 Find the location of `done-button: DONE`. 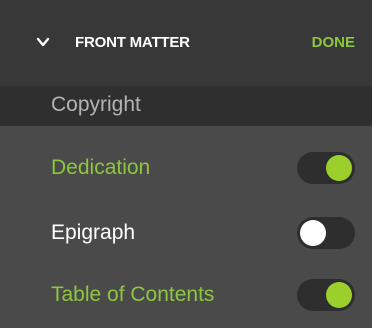

done-button: DONE is located at coordinates (333, 43).